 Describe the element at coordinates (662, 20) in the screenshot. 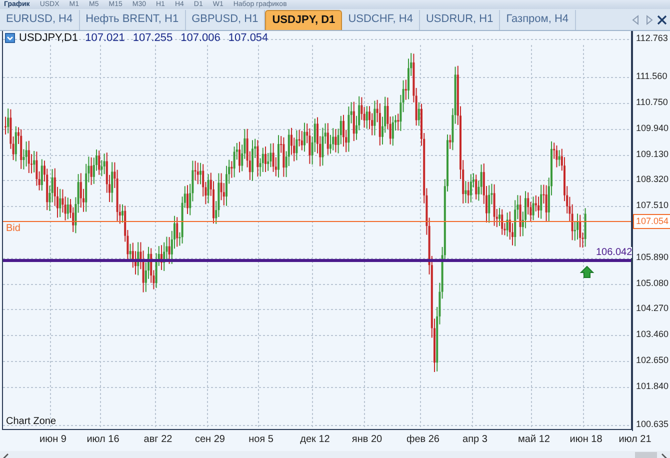

I see `close-icon` at that location.